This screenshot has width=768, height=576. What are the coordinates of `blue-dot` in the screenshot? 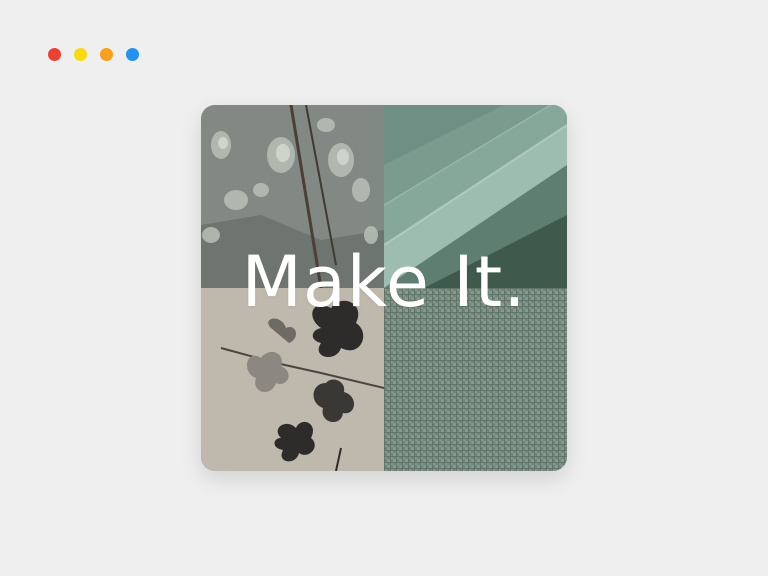 It's located at (132, 54).